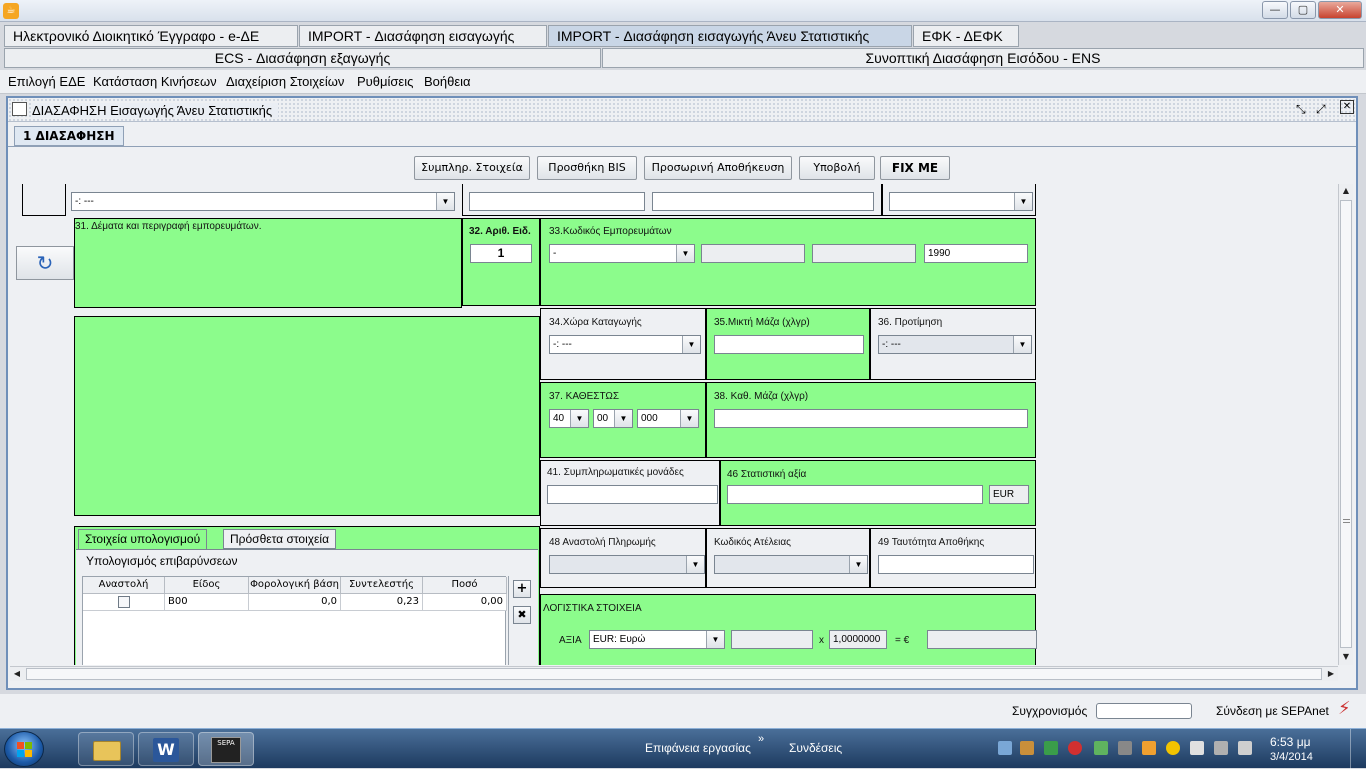 This screenshot has height=769, width=1366. Describe the element at coordinates (1347, 107) in the screenshot. I see `frame-close-icon: ✕` at that location.